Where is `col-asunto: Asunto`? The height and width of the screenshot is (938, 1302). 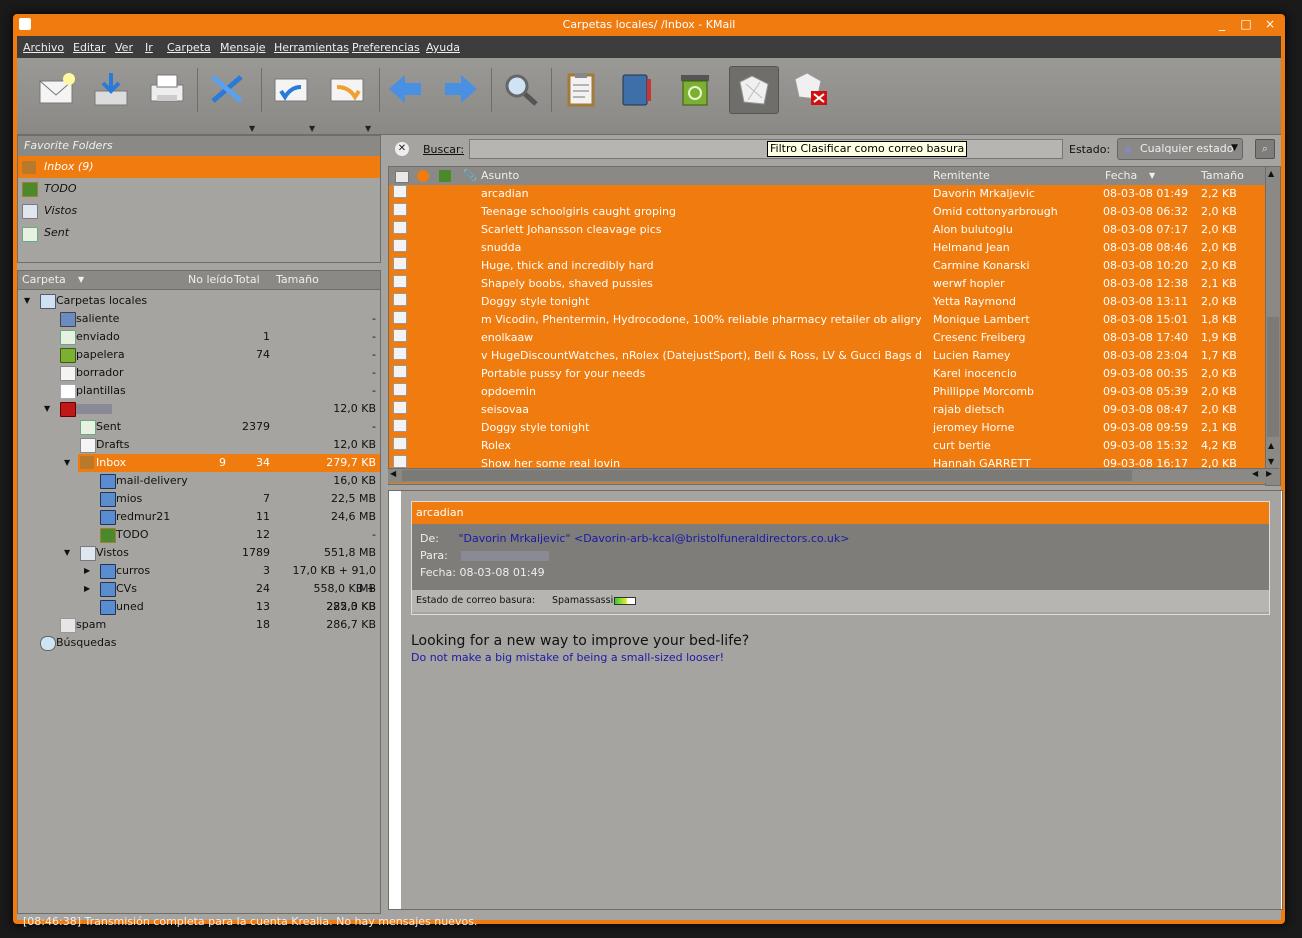 col-asunto: Asunto is located at coordinates (500, 176).